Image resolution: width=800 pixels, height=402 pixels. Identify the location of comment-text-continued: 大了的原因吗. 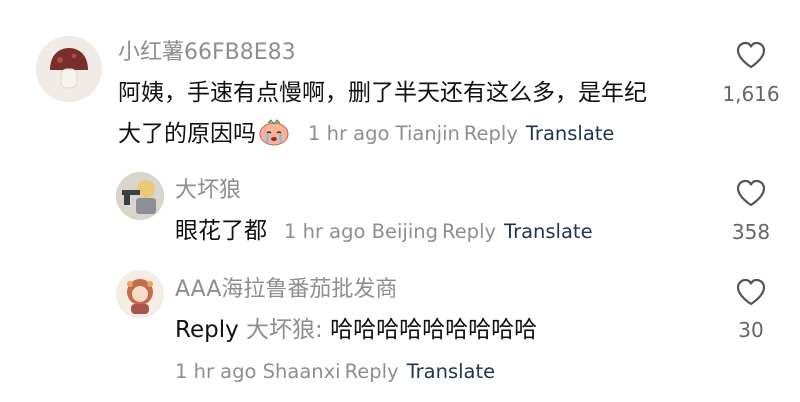
(204, 136).